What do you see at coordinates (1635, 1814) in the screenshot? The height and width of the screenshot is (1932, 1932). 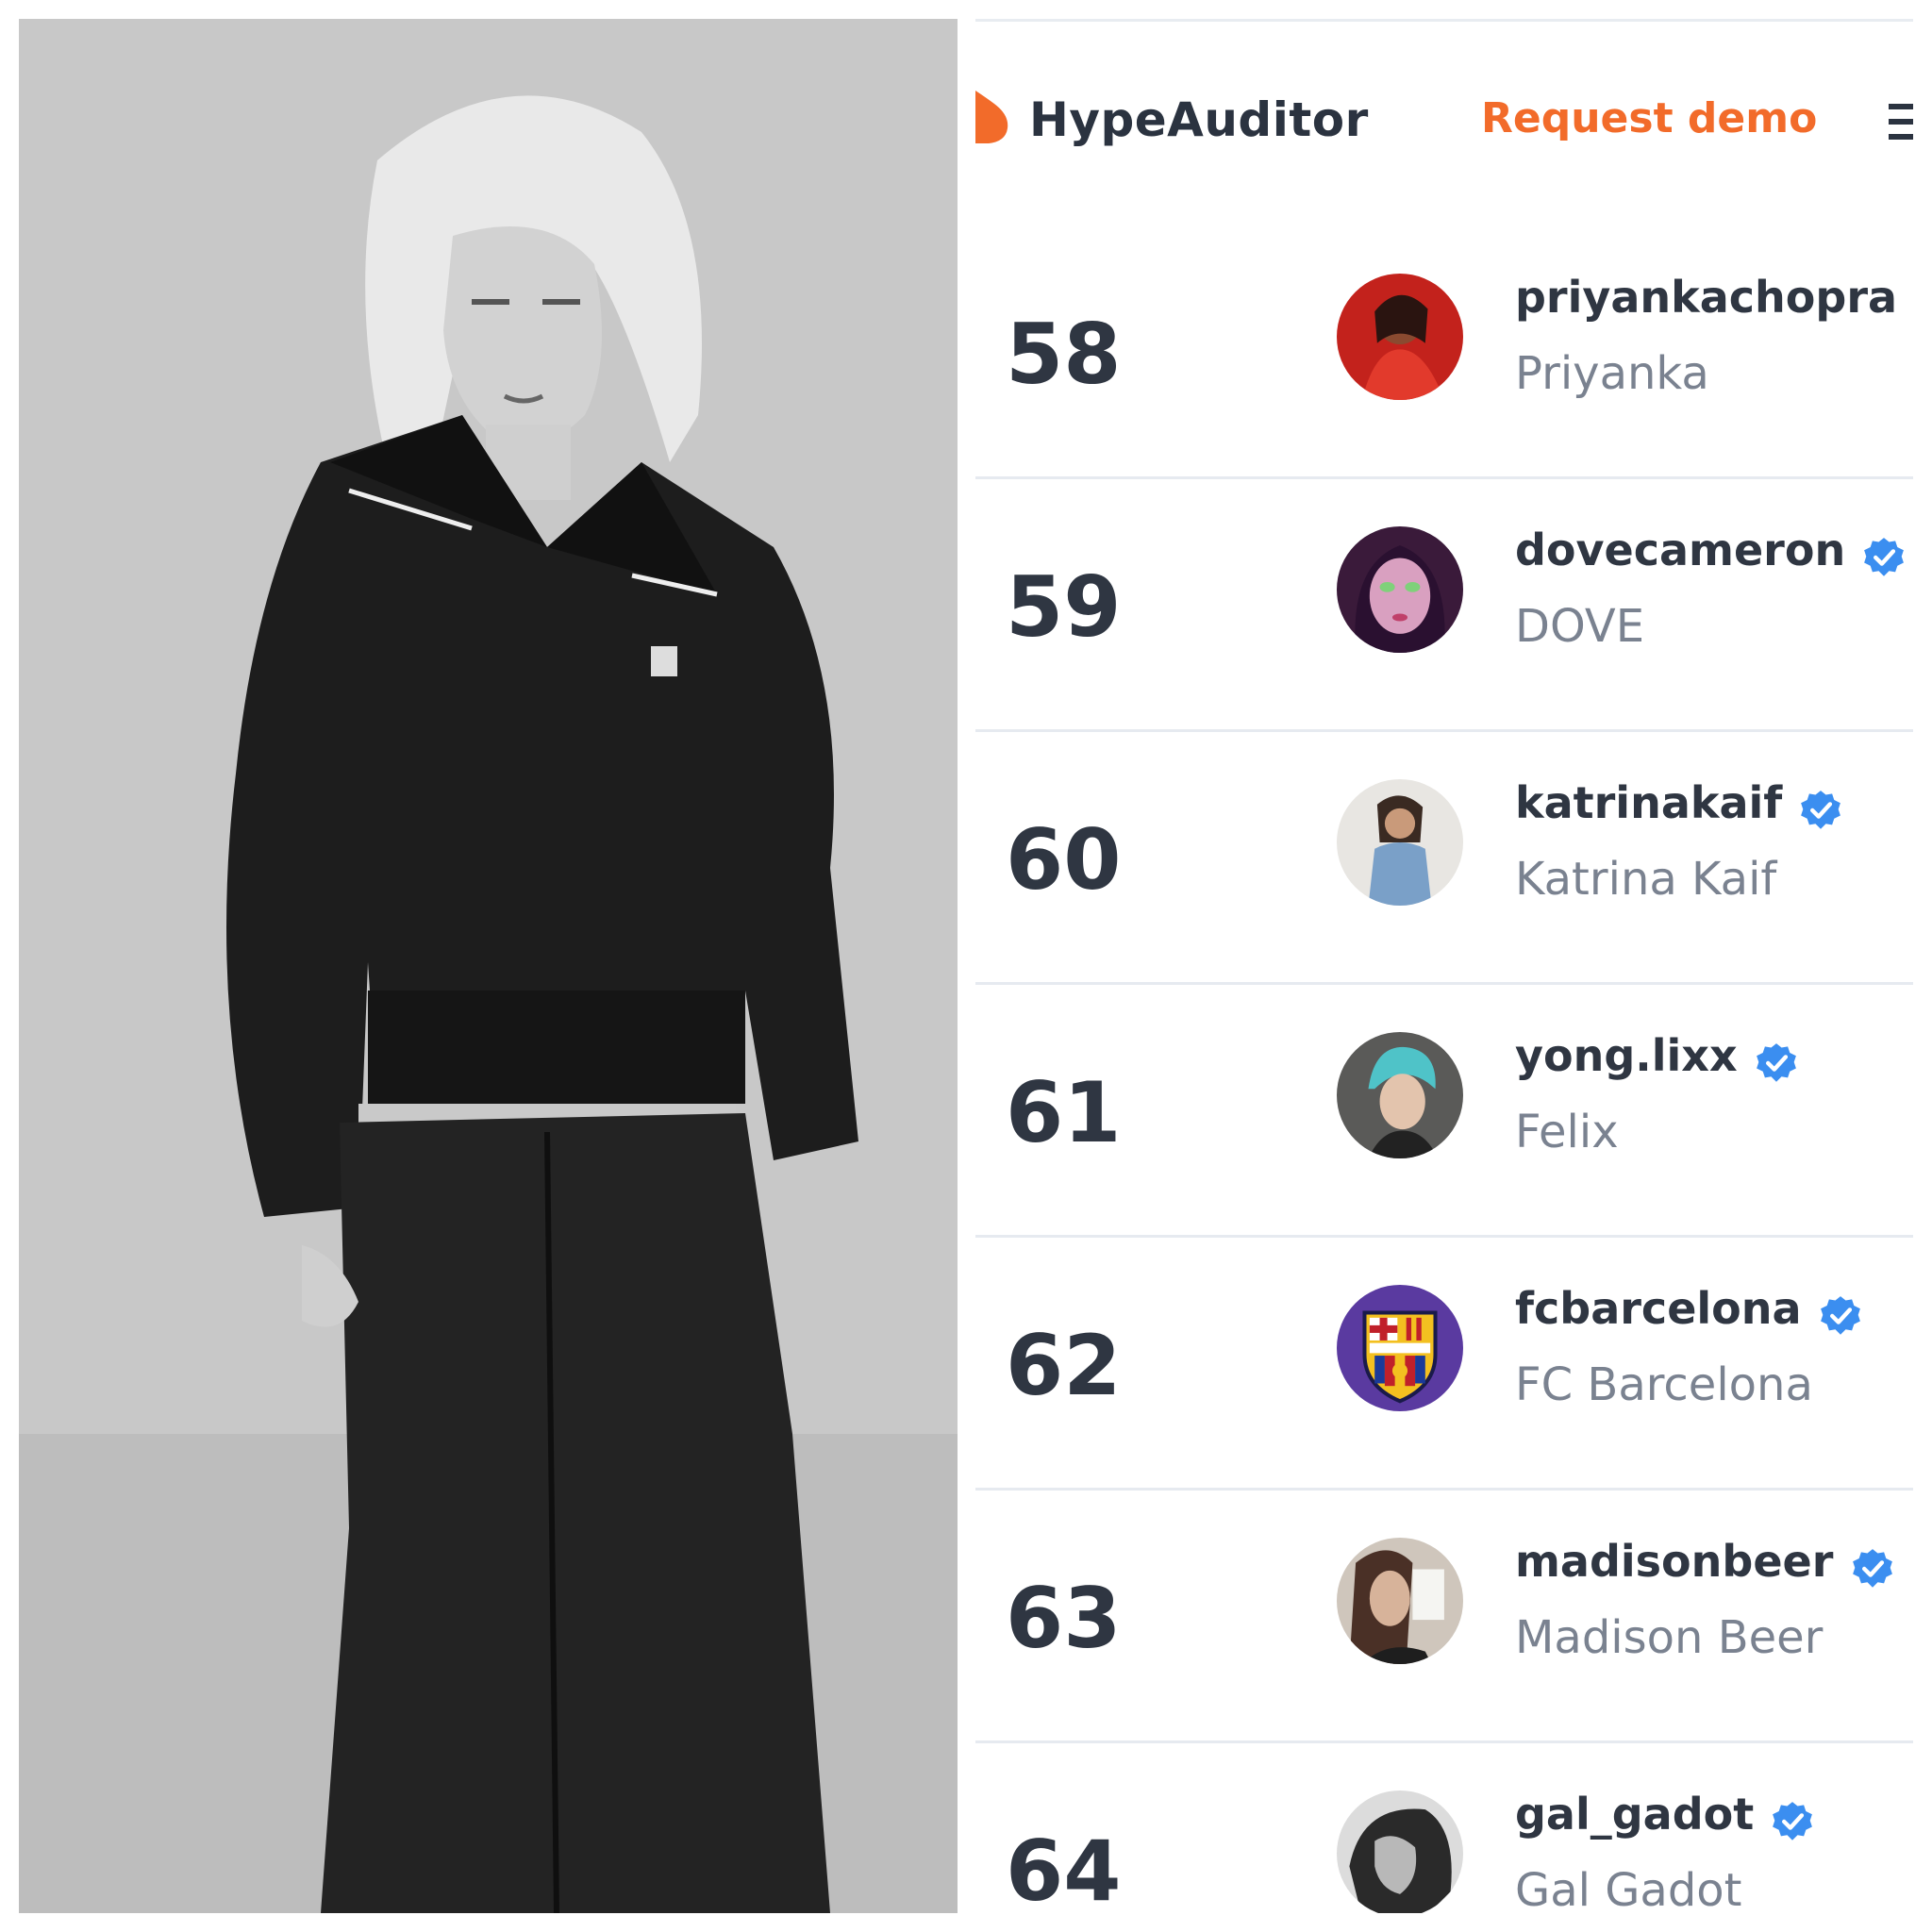 I see `username: gal_gadot` at bounding box center [1635, 1814].